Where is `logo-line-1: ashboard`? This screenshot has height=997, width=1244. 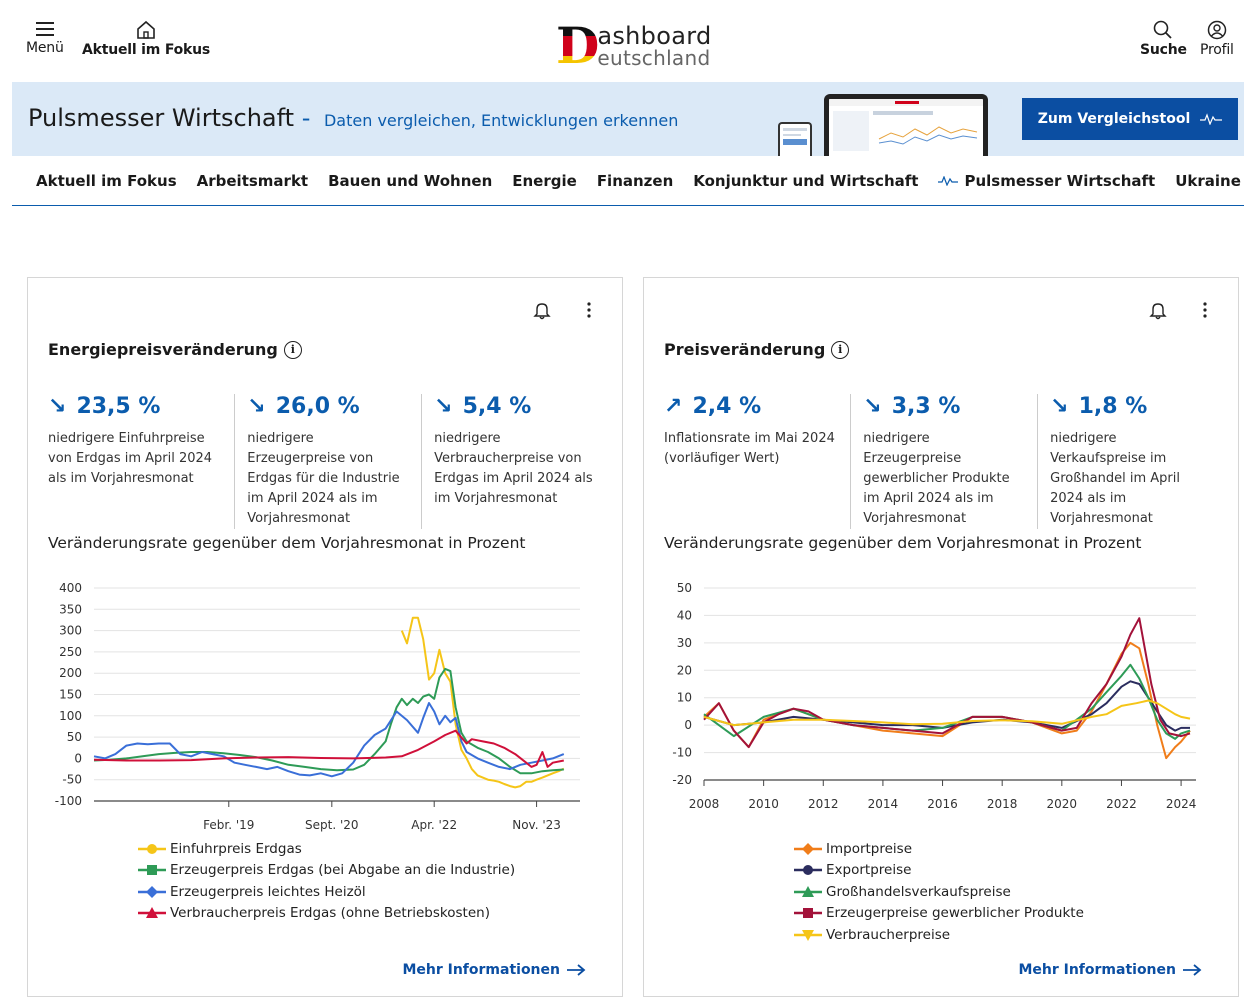
logo-line-1: ashboard is located at coordinates (654, 36).